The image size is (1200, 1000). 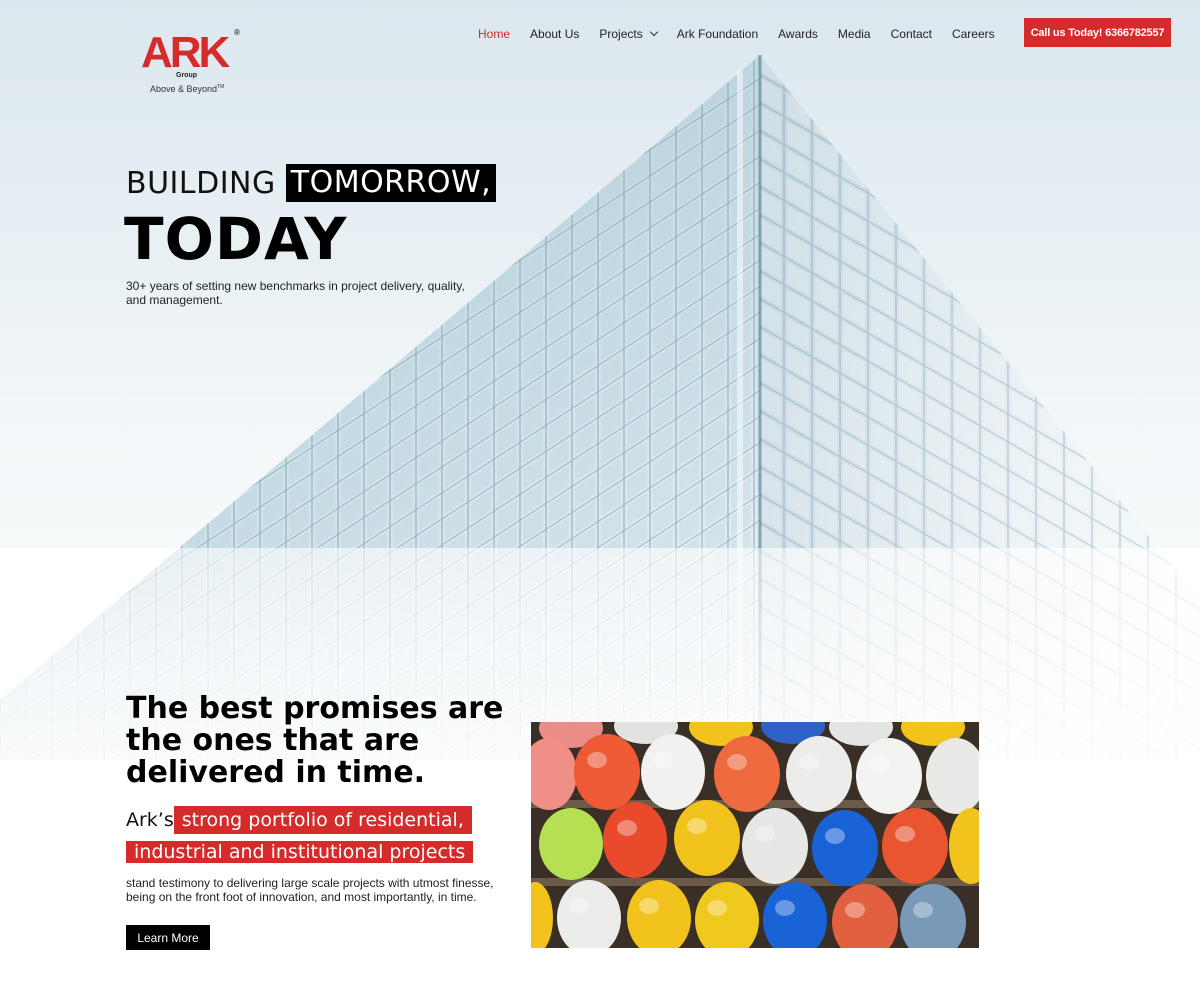 What do you see at coordinates (185, 52) in the screenshot?
I see `logo-wordmark: ARK` at bounding box center [185, 52].